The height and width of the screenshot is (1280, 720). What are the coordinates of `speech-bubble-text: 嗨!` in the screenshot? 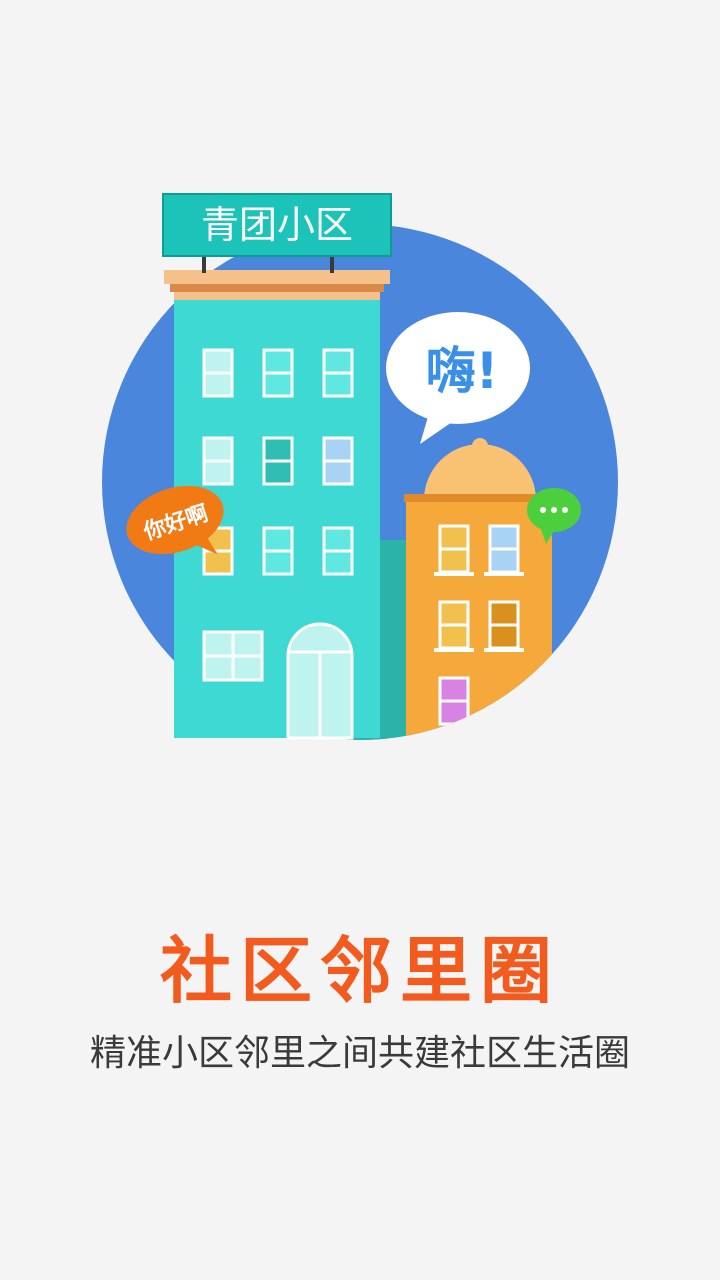 It's located at (462, 371).